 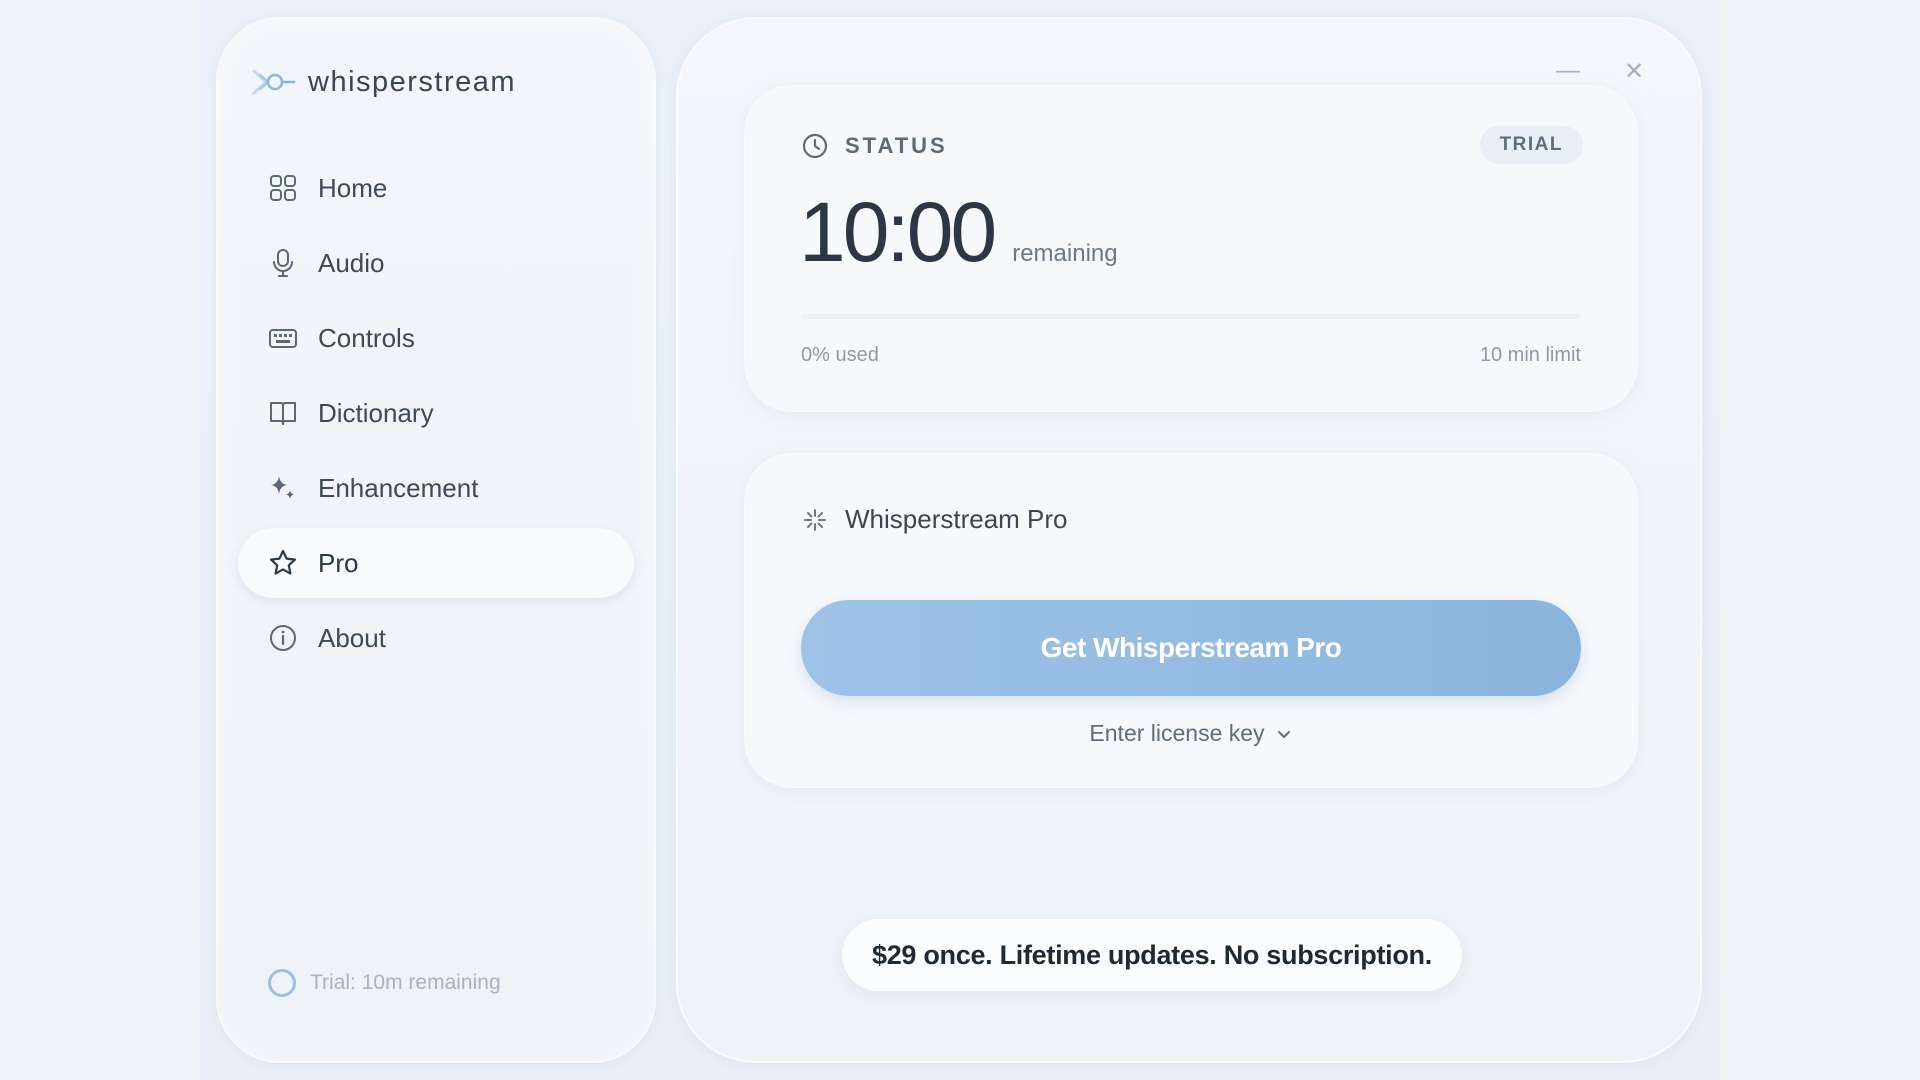 What do you see at coordinates (840, 355) in the screenshot?
I see `usage-percent: 0% used` at bounding box center [840, 355].